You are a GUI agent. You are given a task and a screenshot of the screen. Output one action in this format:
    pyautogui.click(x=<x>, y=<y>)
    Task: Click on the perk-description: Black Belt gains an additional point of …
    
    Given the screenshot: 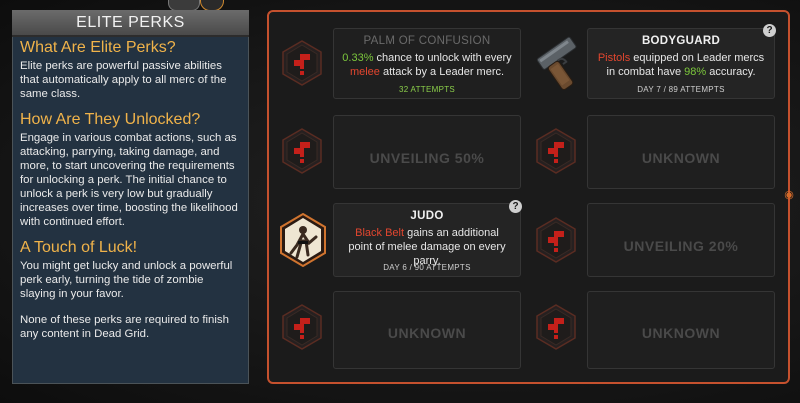 What is the action you would take?
    pyautogui.click(x=427, y=247)
    